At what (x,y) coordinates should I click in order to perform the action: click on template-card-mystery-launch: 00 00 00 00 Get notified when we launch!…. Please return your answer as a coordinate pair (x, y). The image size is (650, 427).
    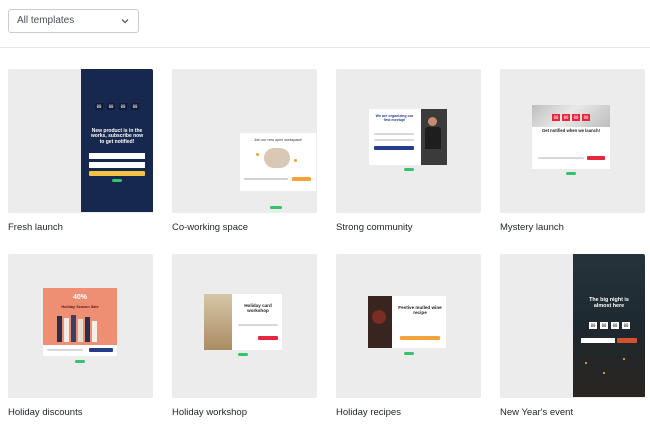
    Looking at the image, I should click on (572, 151).